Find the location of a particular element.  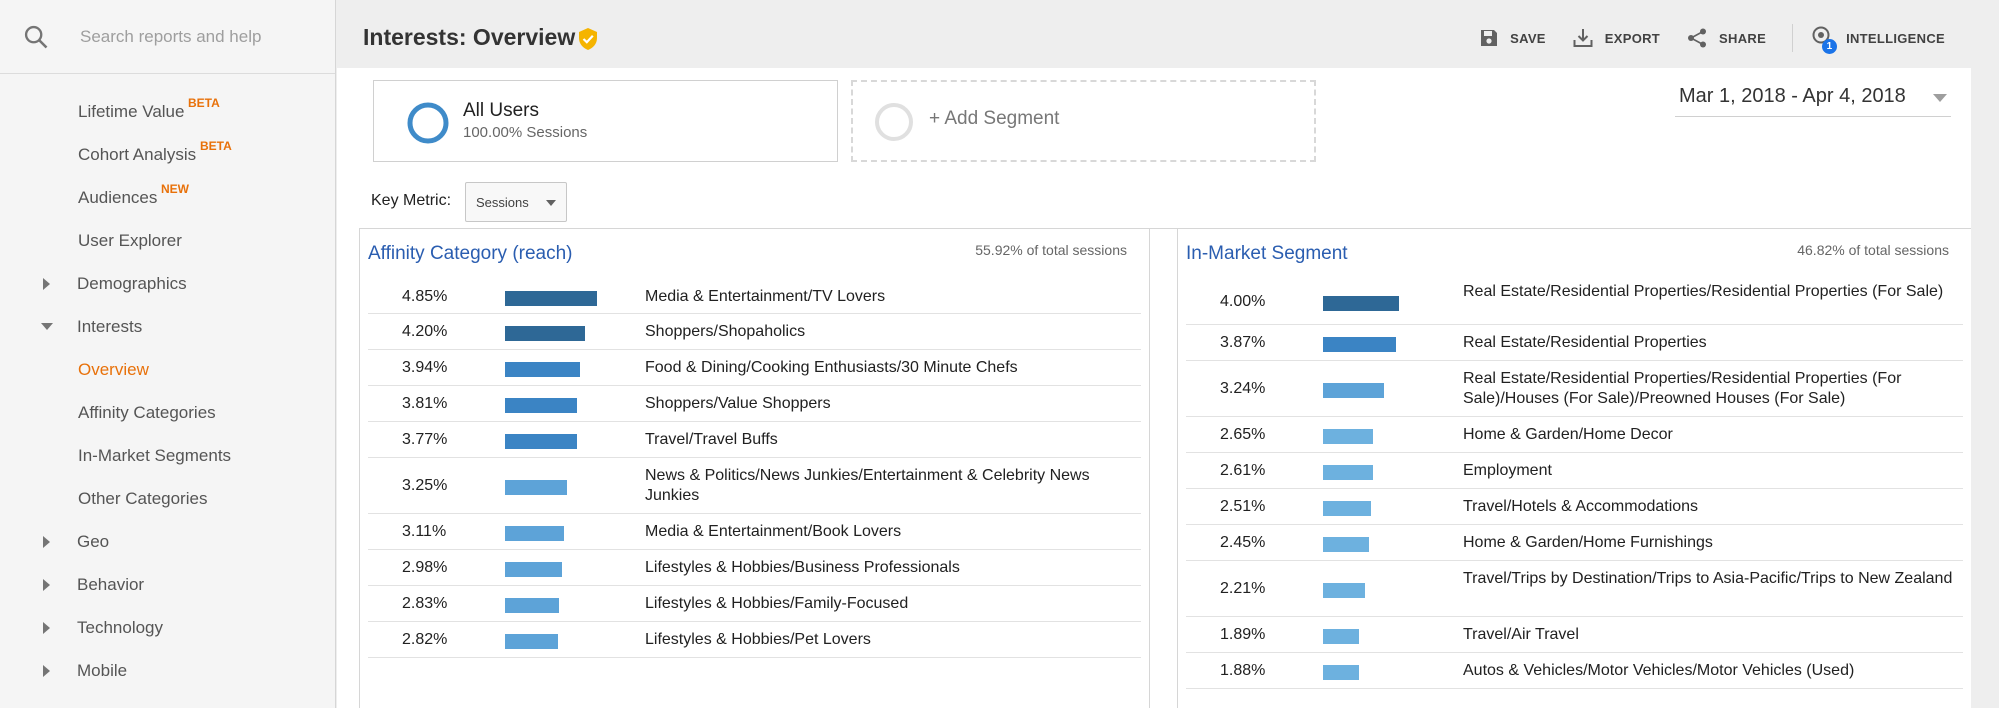

sidebar-item-affinity-categories: Affinity Categories is located at coordinates (167, 412).